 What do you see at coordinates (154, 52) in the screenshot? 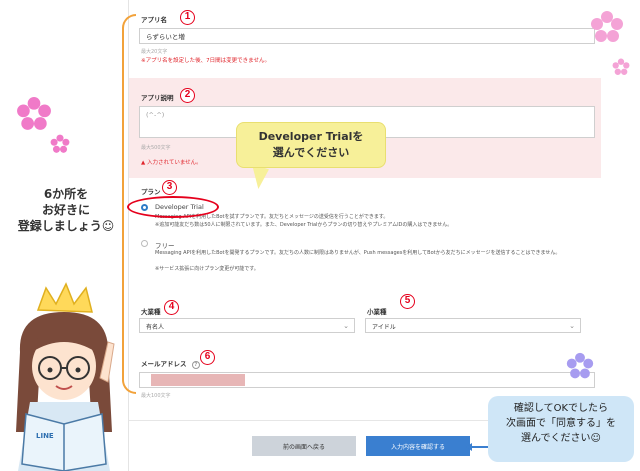
I see `app-name-hint: 最大20文字` at bounding box center [154, 52].